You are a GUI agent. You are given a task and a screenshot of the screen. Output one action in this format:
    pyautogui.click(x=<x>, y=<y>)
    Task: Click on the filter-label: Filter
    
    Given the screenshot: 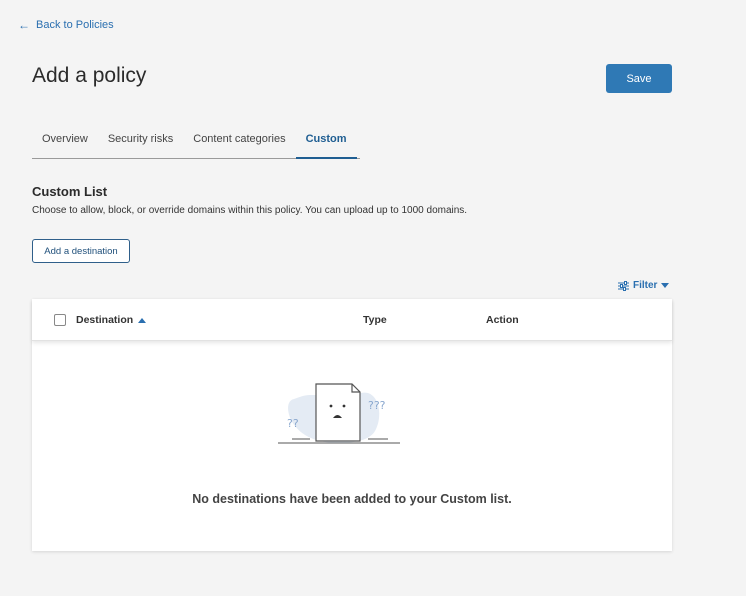 What is the action you would take?
    pyautogui.click(x=645, y=285)
    